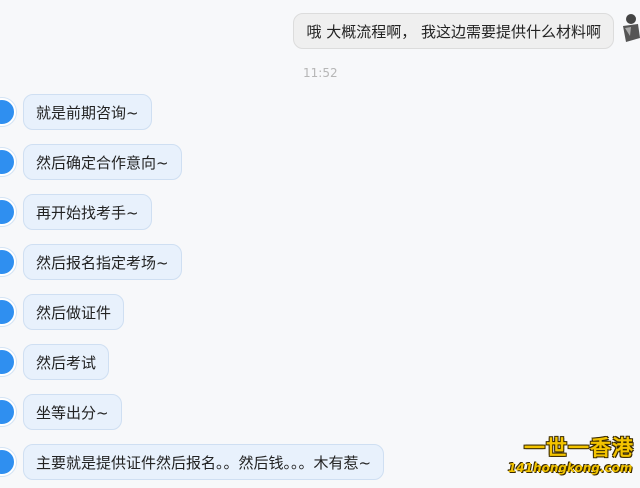 Image resolution: width=640 pixels, height=488 pixels. I want to click on incoming-message: 然后报名指定考场~, so click(320, 262).